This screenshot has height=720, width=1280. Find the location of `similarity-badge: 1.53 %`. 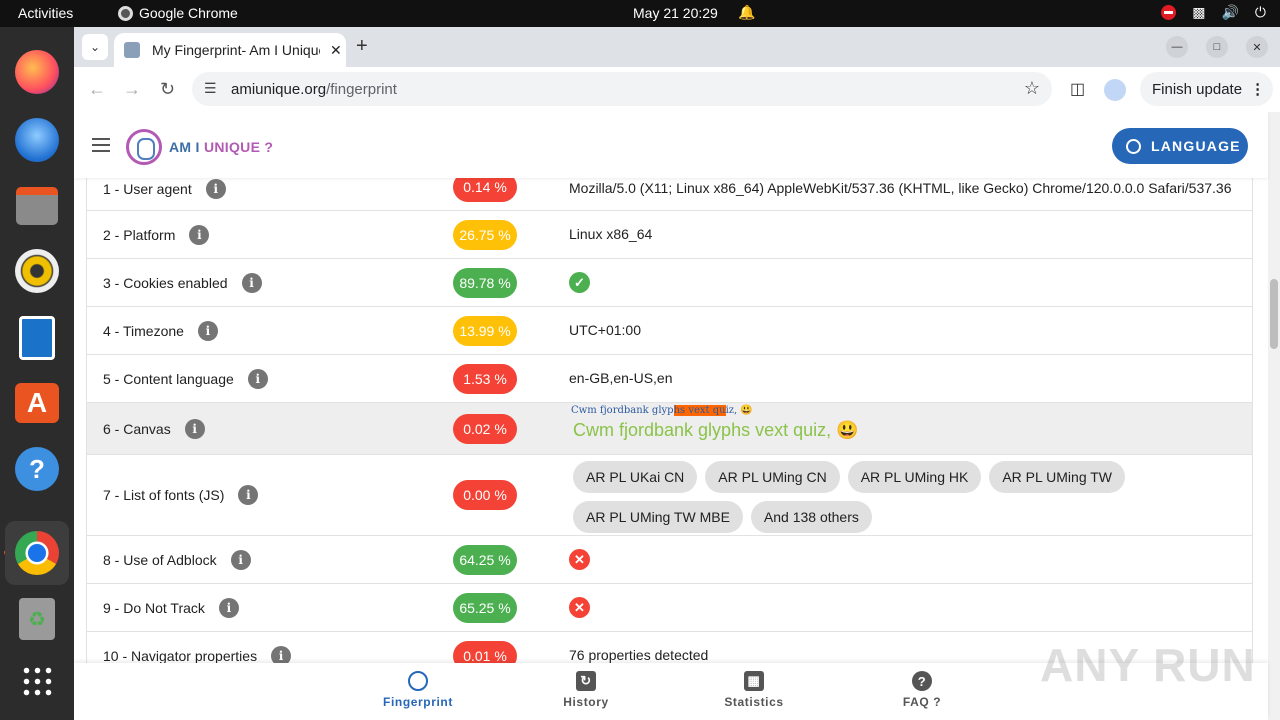

similarity-badge: 1.53 % is located at coordinates (485, 379).